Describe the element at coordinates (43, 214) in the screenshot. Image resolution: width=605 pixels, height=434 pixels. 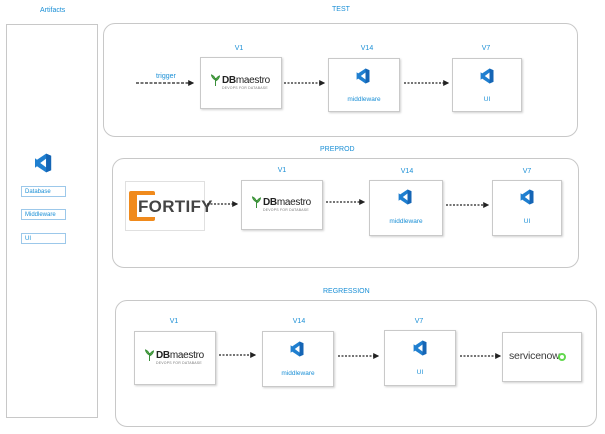
I see `artifact-middleware: Middleware` at that location.